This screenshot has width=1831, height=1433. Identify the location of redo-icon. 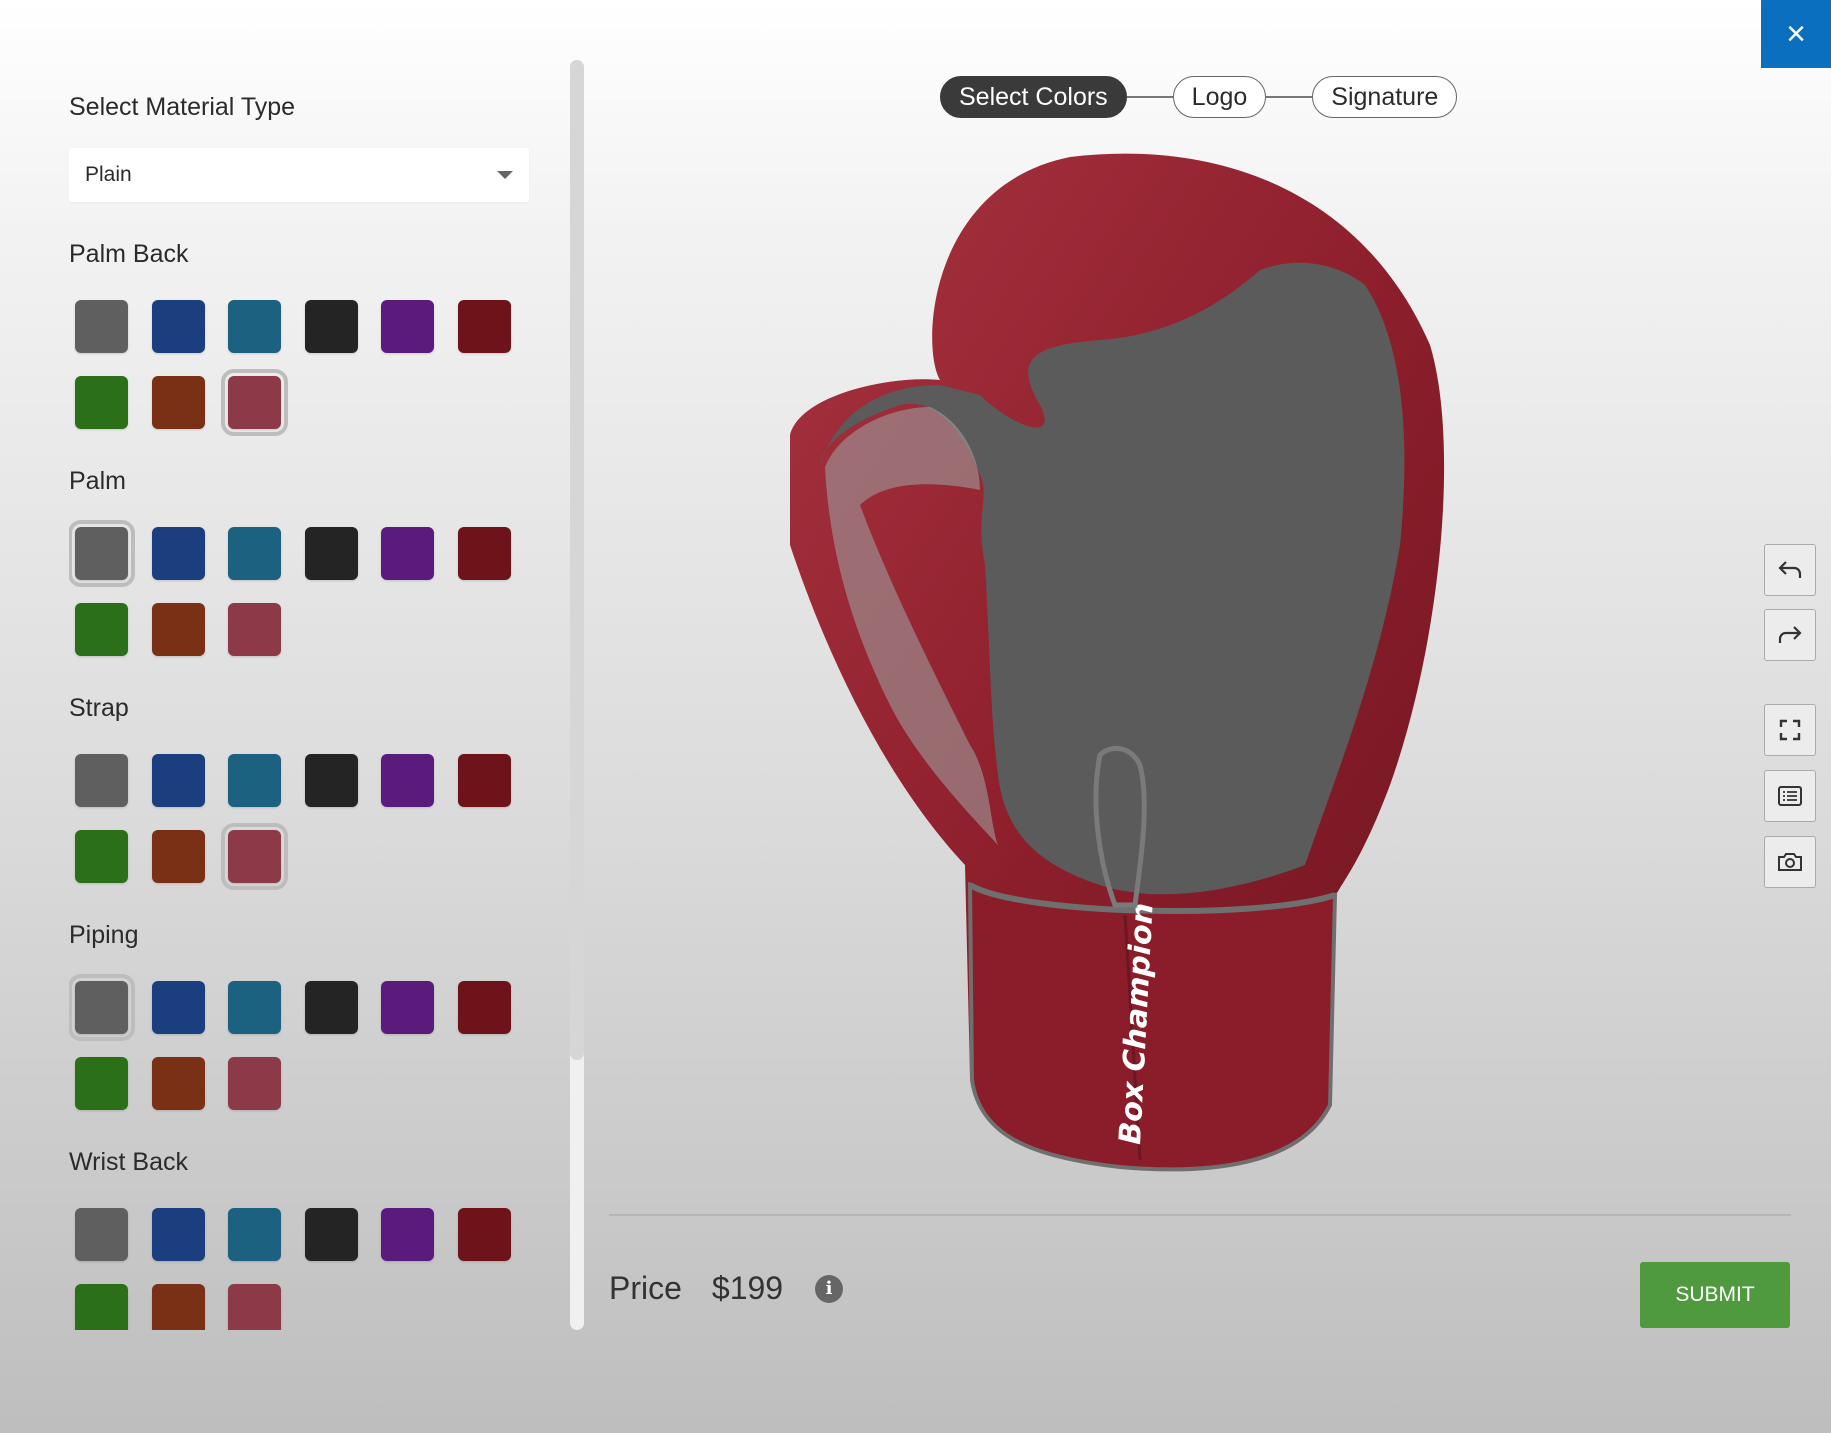
(1790, 634).